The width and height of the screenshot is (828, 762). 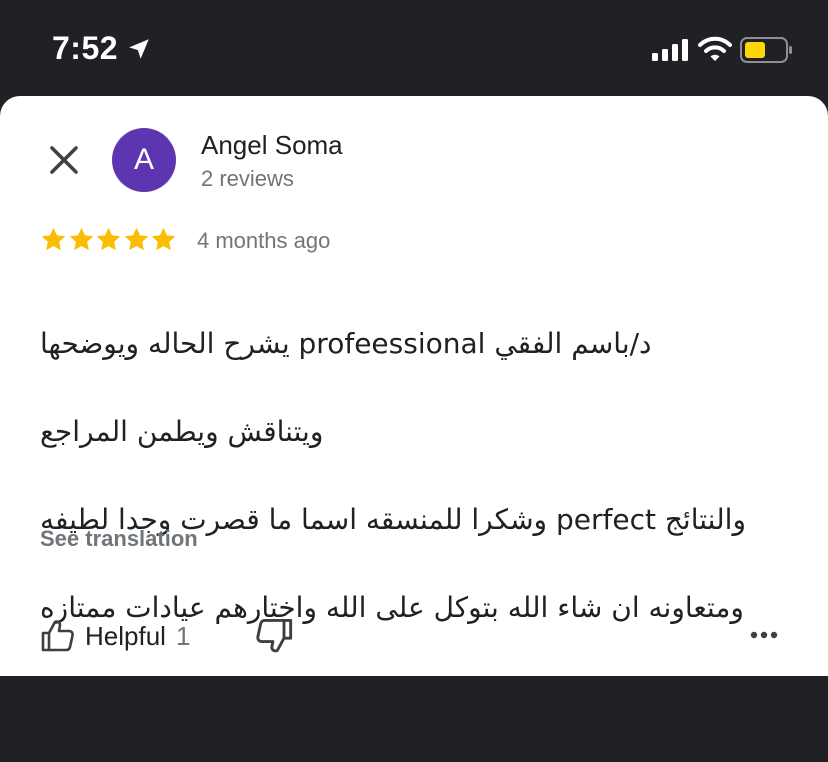 What do you see at coordinates (119, 539) in the screenshot?
I see `see-translation-link: See translation` at bounding box center [119, 539].